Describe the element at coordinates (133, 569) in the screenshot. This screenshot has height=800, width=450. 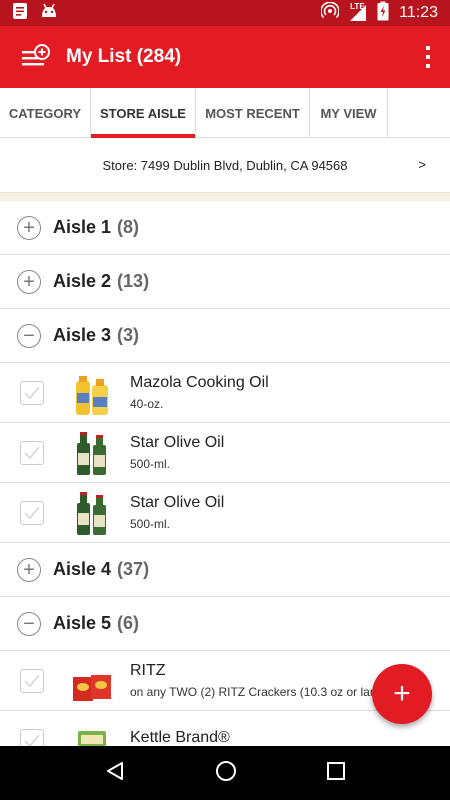
I see `aisle-count: (37)` at that location.